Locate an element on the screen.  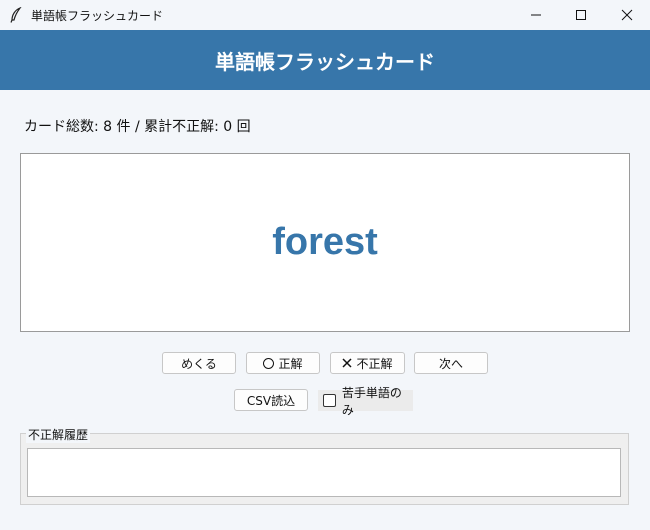
wrong-button: 不正解 is located at coordinates (367, 363).